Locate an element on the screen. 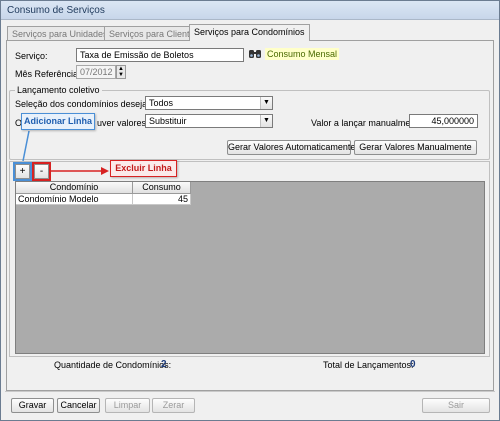 This screenshot has width=500, height=421. cancelar-button: Cancelar is located at coordinates (78, 405).